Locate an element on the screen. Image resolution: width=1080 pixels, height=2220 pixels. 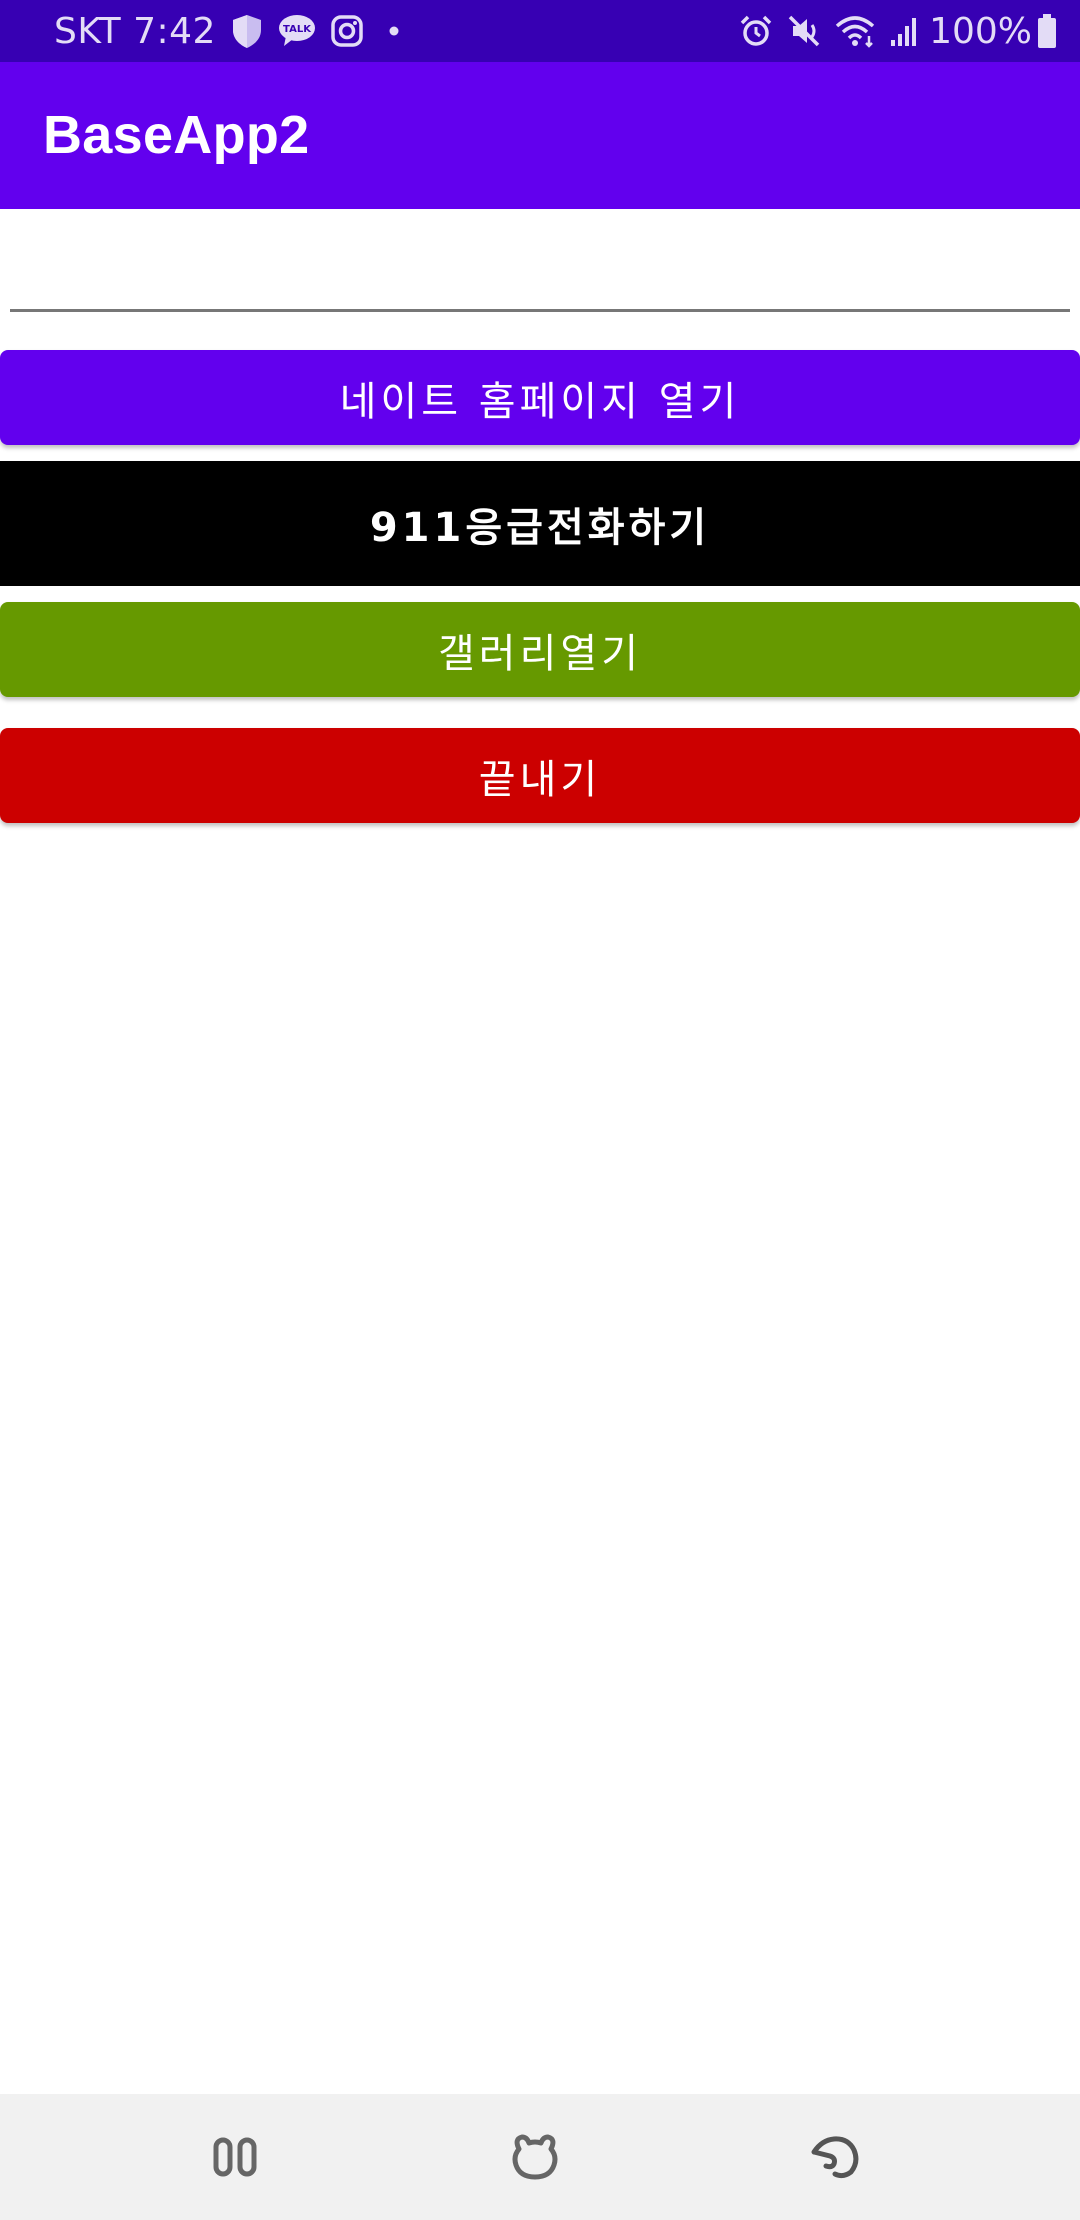
shield-icon is located at coordinates (247, 31).